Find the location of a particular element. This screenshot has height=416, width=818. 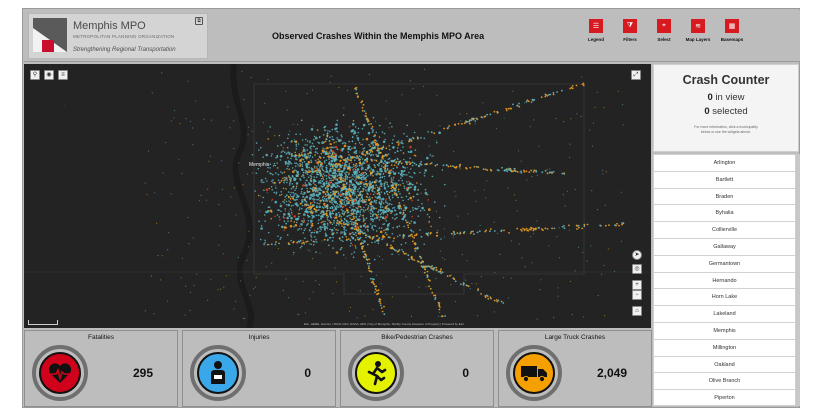

layers-icon: ◉ is located at coordinates (49, 75).